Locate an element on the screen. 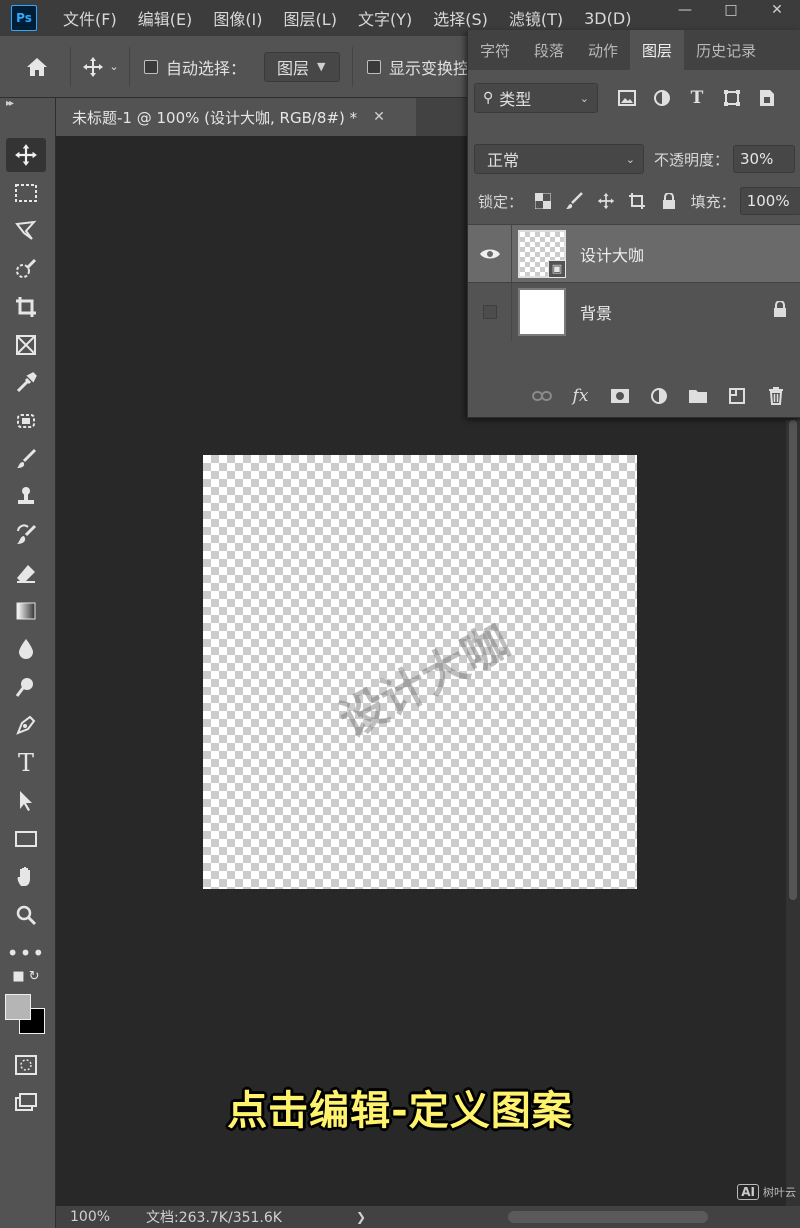 Image resolution: width=800 pixels, height=1228 pixels. scrollbar-thumb is located at coordinates (793, 660).